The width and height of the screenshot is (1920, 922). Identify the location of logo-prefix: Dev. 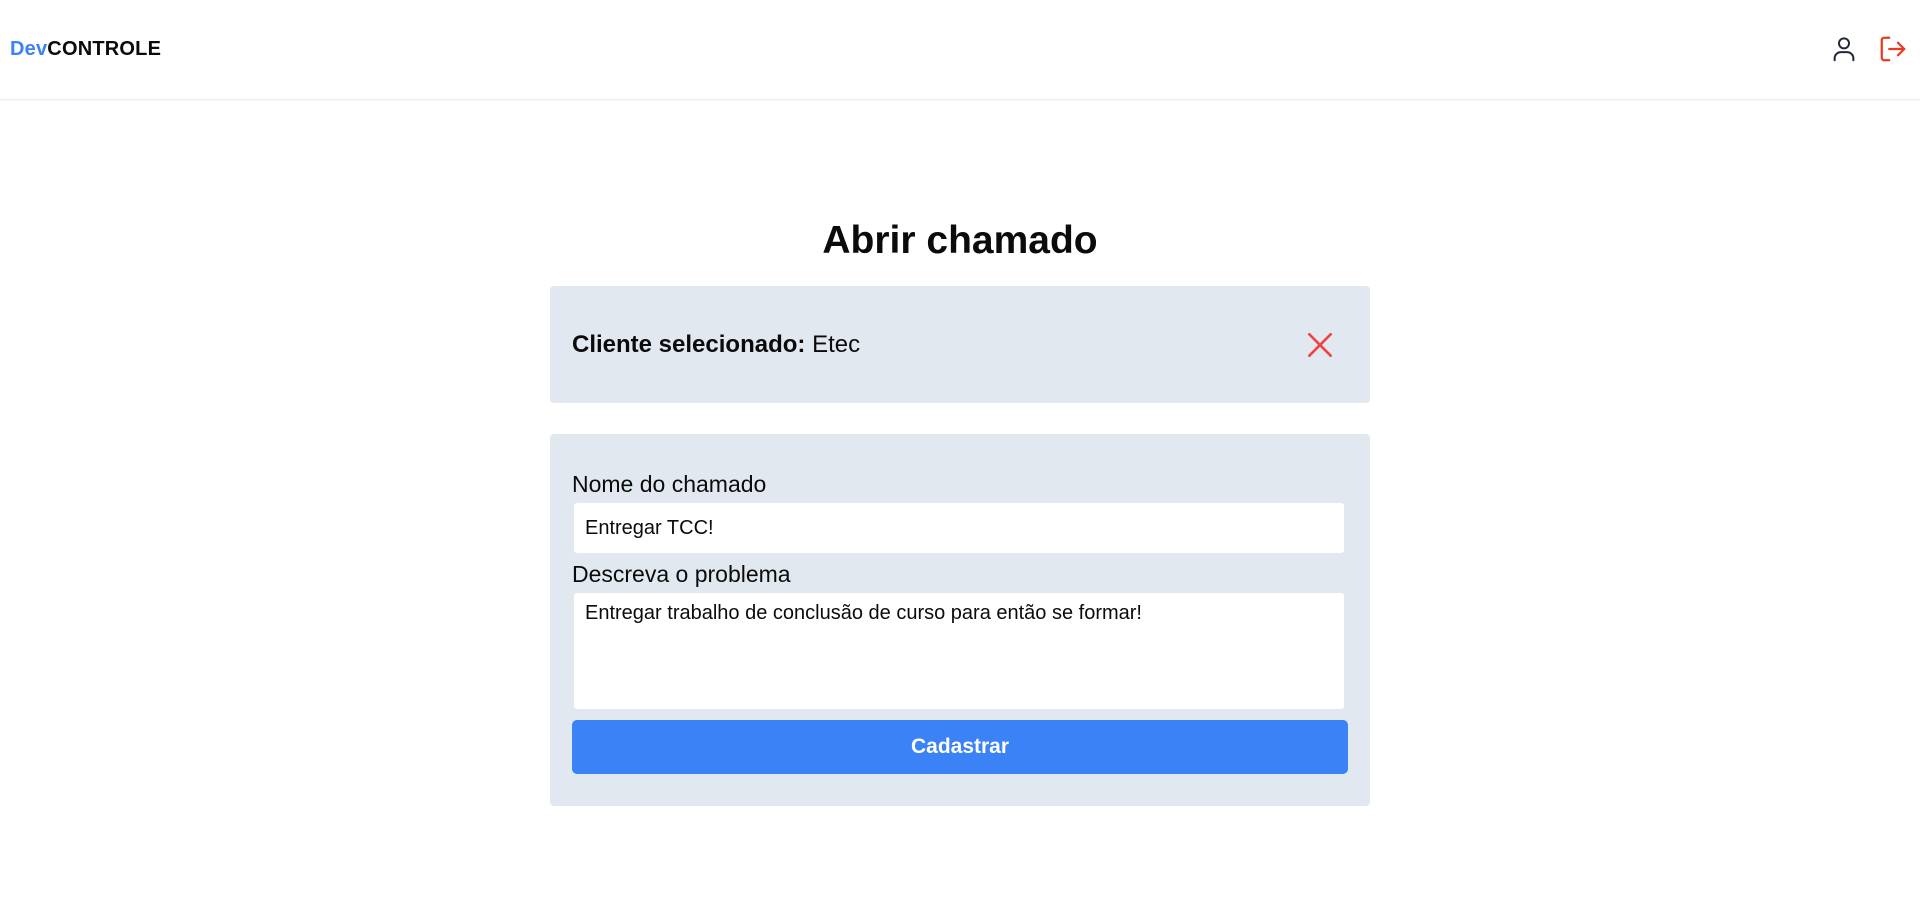
(29, 49).